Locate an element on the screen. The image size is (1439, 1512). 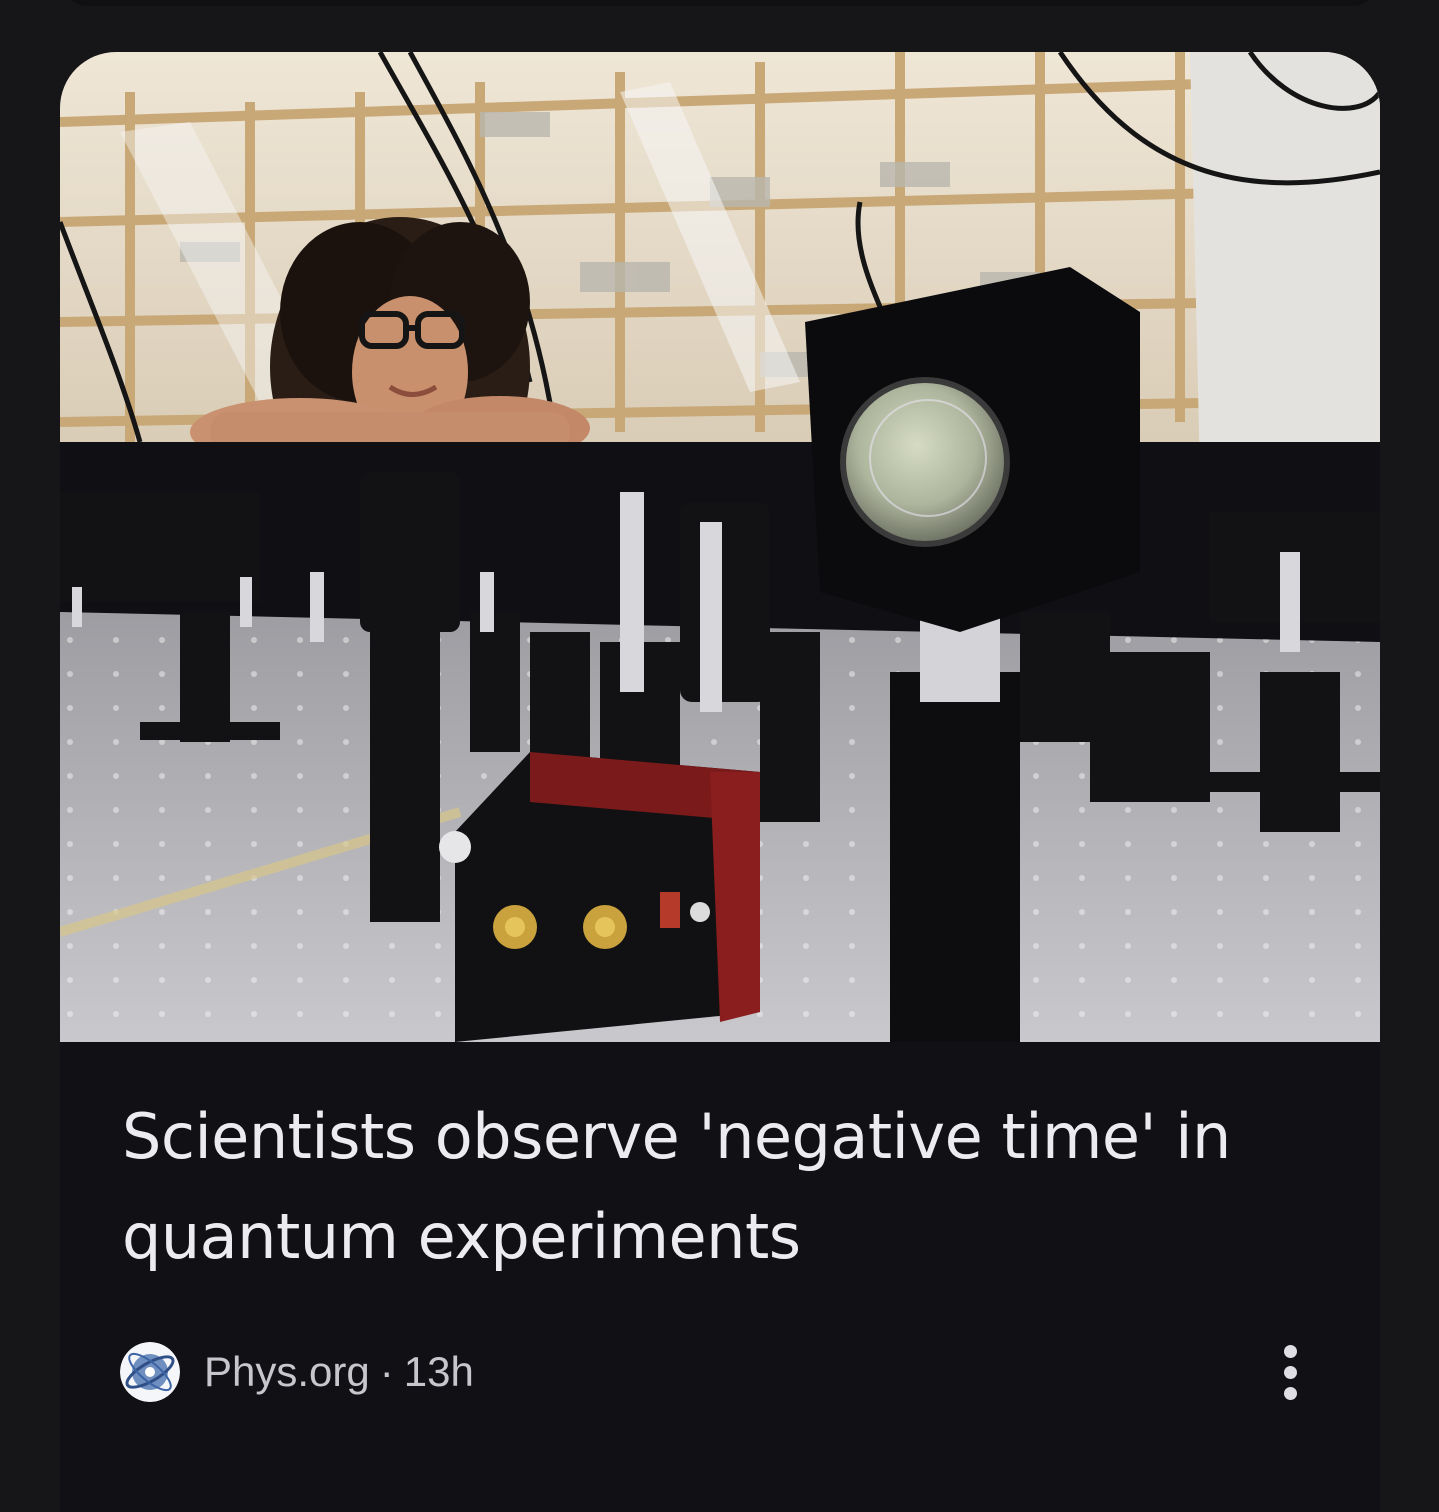
previous-card-edge is located at coordinates (720, 3).